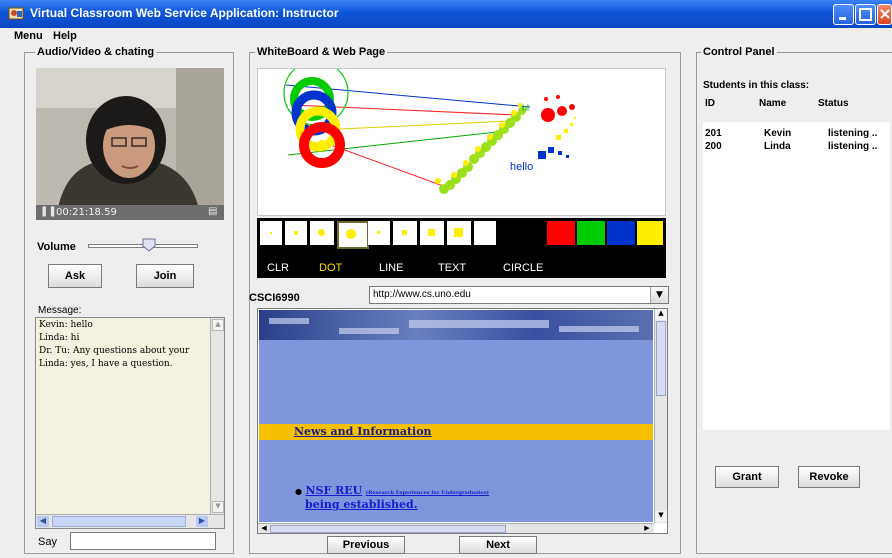  Describe the element at coordinates (519, 295) in the screenshot. I see `url-combobox: http://www.cs.uno.edu ▼` at that location.